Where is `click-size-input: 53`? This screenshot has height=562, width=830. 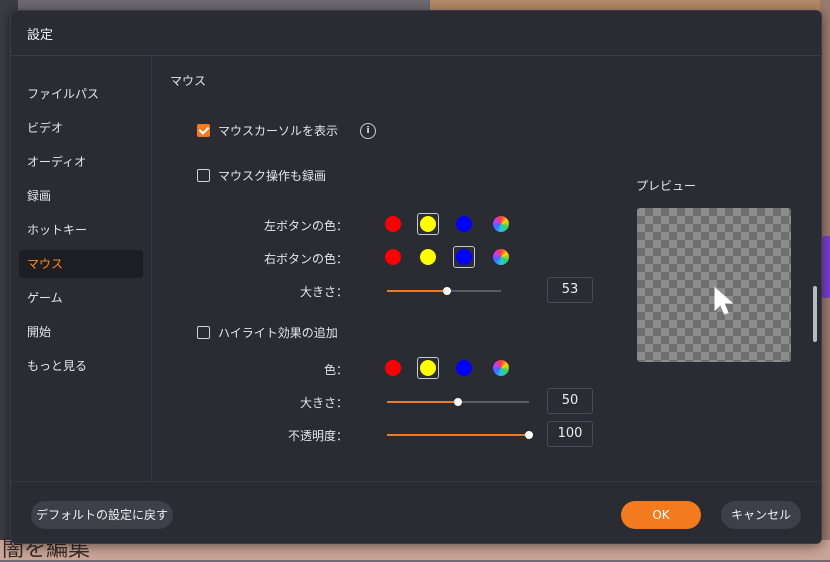
click-size-input: 53 is located at coordinates (570, 290).